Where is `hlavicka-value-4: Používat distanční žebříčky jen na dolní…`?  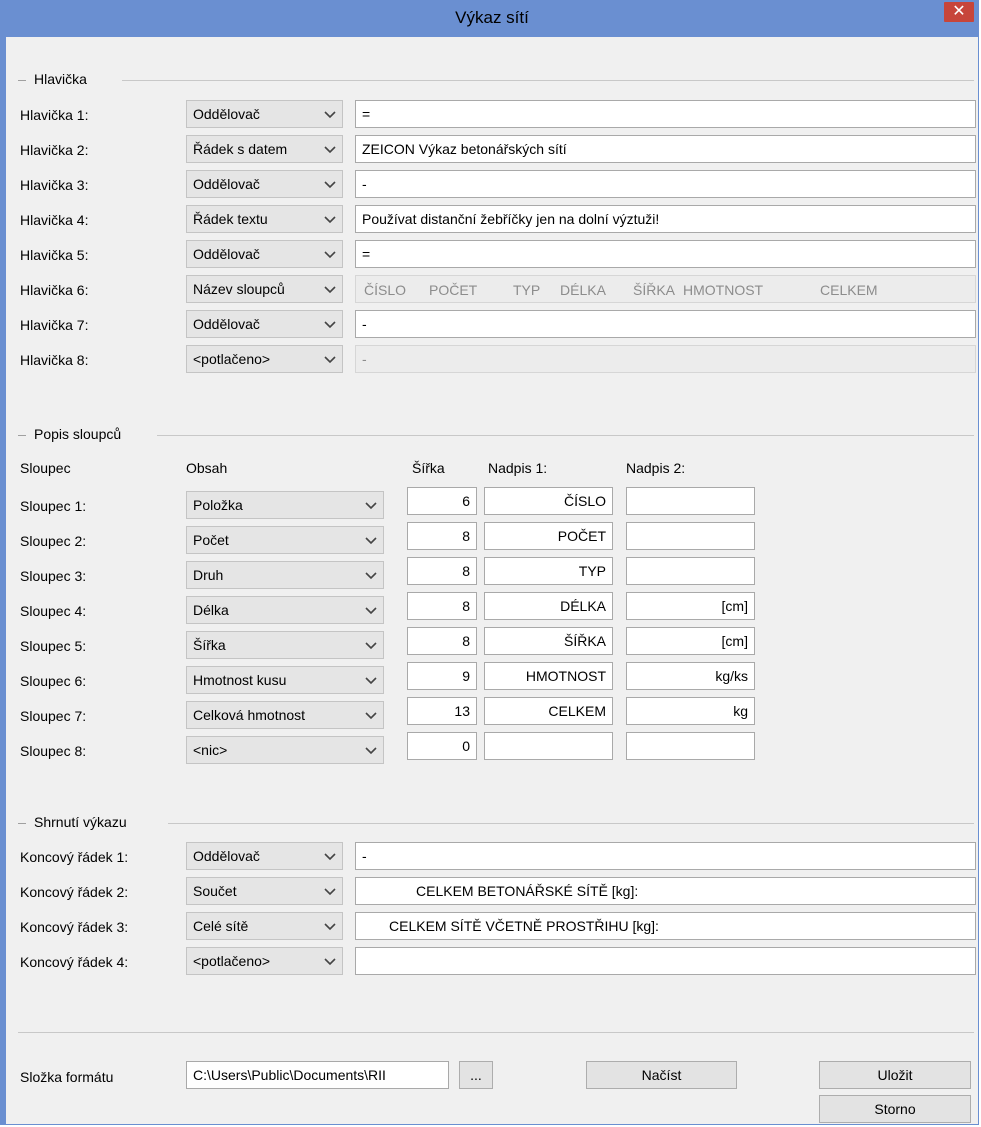 hlavicka-value-4: Používat distanční žebříčky jen na dolní… is located at coordinates (665, 219).